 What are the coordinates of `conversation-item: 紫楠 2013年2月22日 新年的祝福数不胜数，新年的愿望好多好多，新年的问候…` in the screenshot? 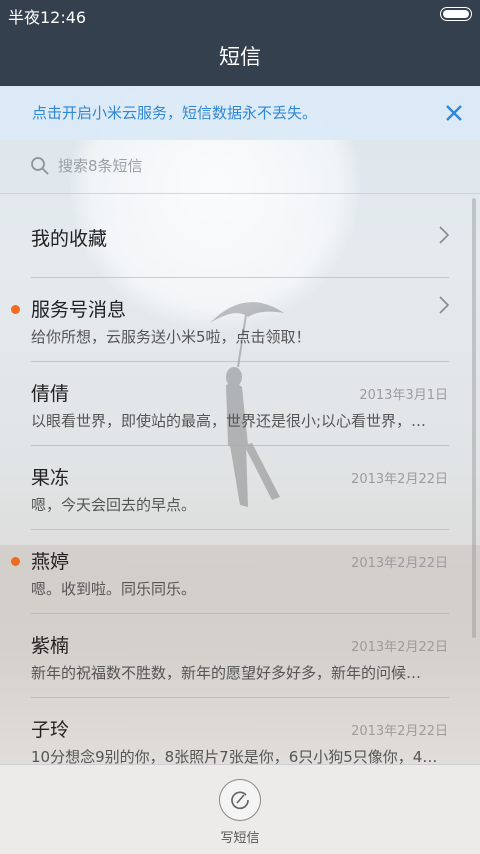 It's located at (240, 656).